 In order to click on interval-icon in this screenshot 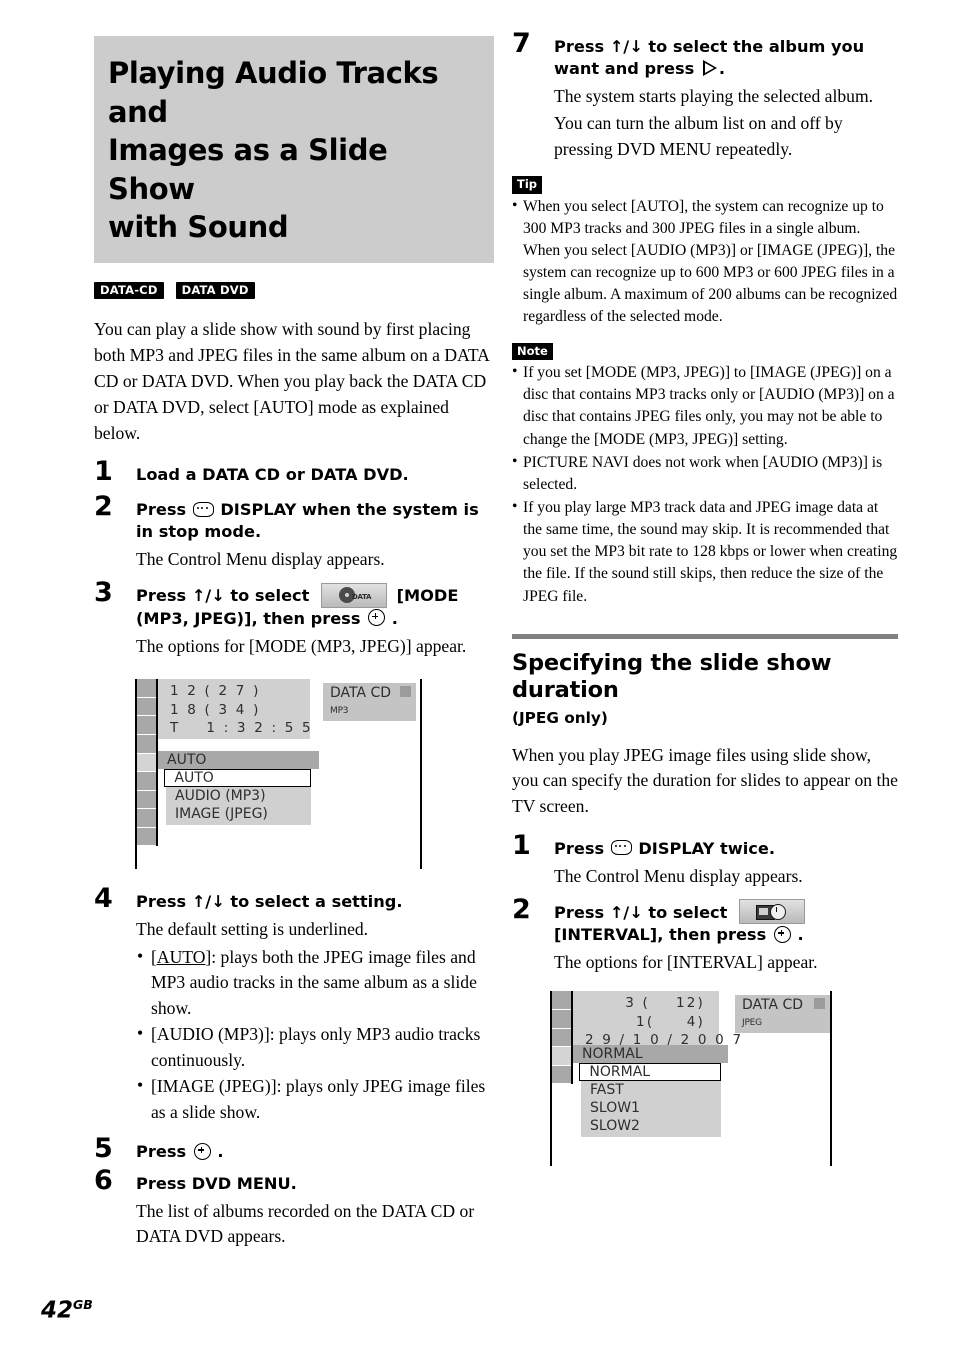, I will do `click(772, 912)`.